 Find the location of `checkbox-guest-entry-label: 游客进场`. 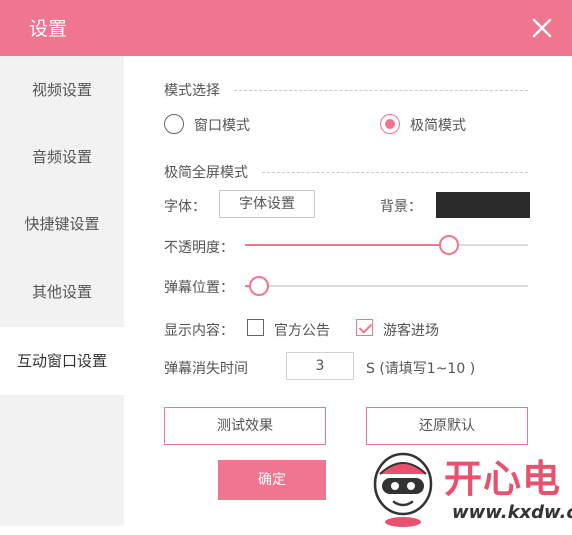

checkbox-guest-entry-label: 游客进场 is located at coordinates (411, 331).